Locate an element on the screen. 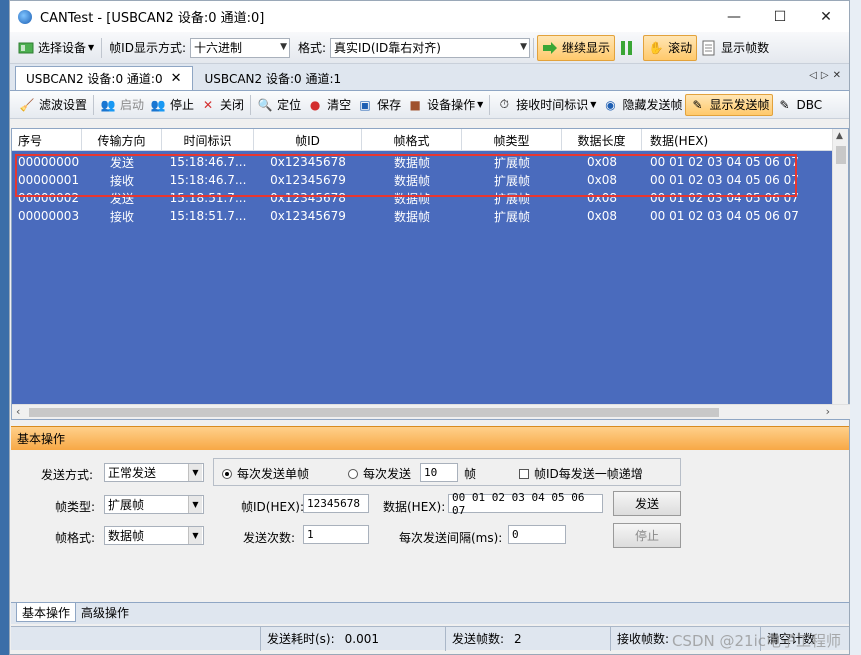 Image resolution: width=861 pixels, height=655 pixels. horizontal-scrollbar: ‹ › is located at coordinates (431, 411).